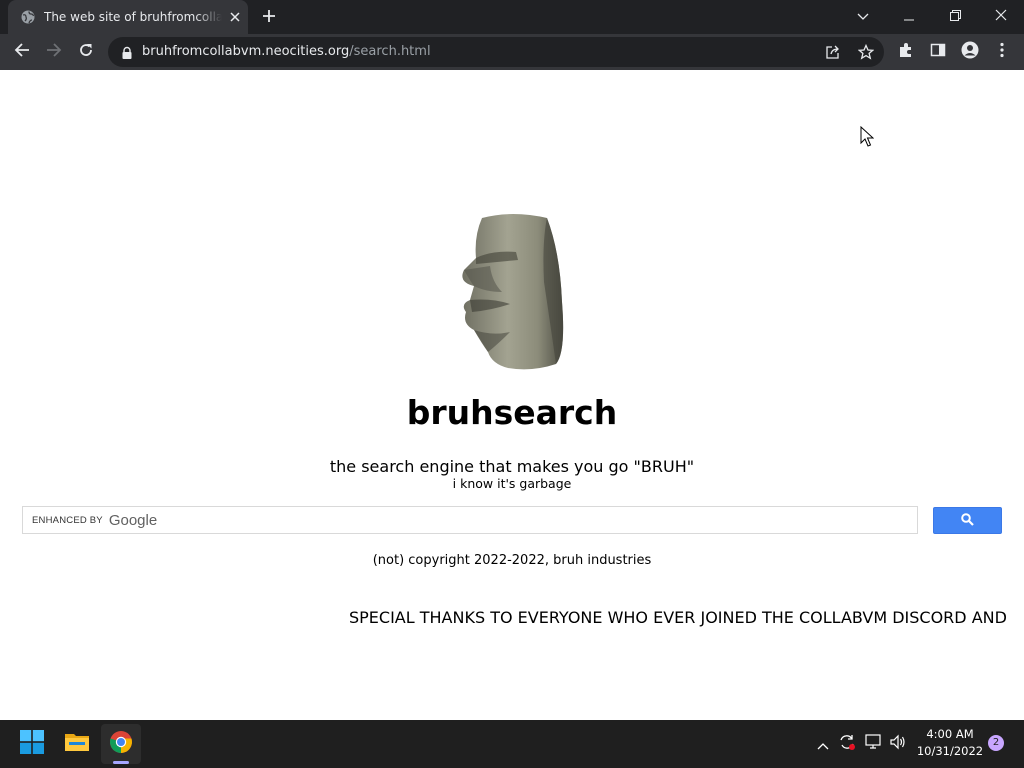  What do you see at coordinates (512, 17) in the screenshot?
I see `browser-titlebar: The web site of bruhfromcollabvm` at bounding box center [512, 17].